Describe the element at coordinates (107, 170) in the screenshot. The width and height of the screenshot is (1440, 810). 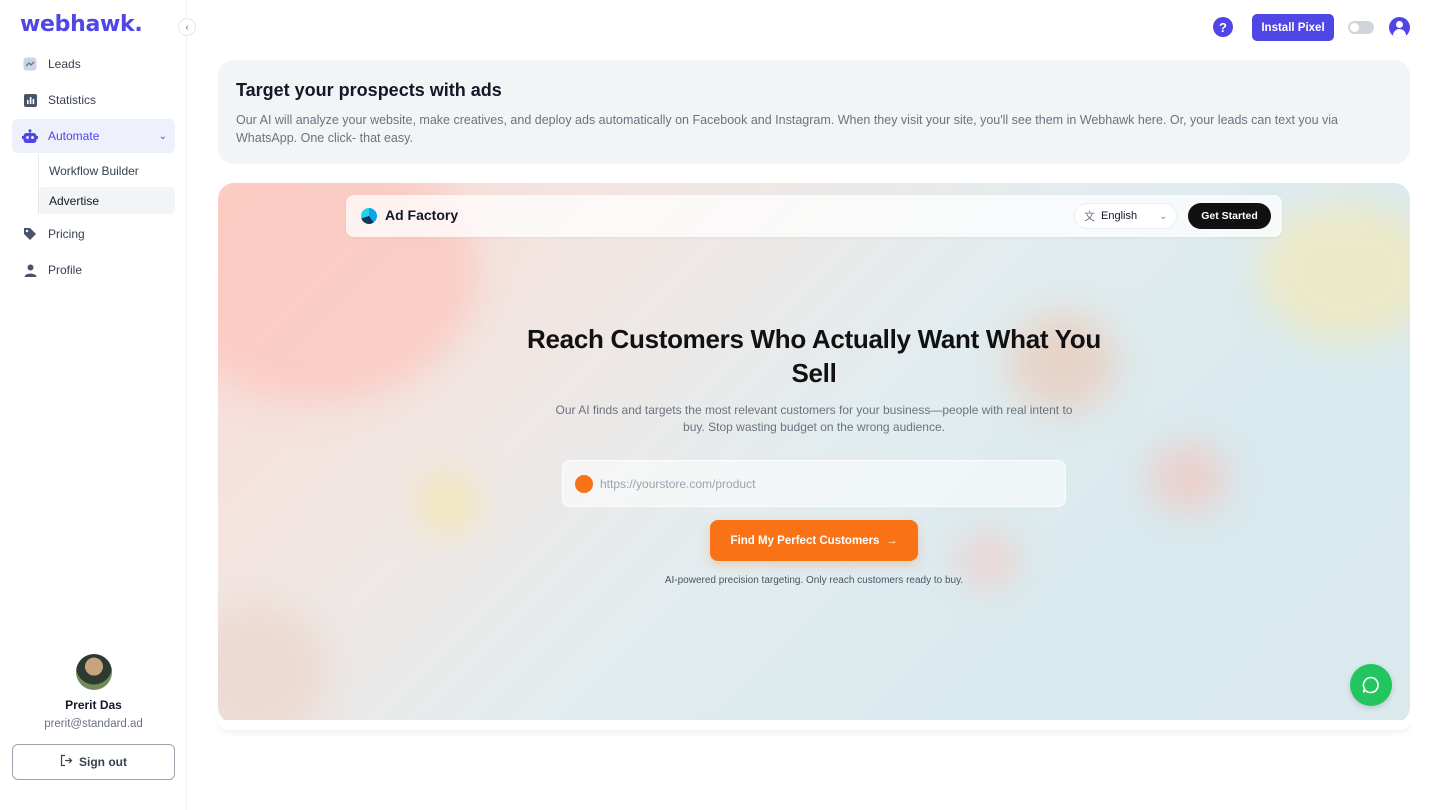
I see `sidebar-subitem-workflow-builder: Workflow Builder` at that location.